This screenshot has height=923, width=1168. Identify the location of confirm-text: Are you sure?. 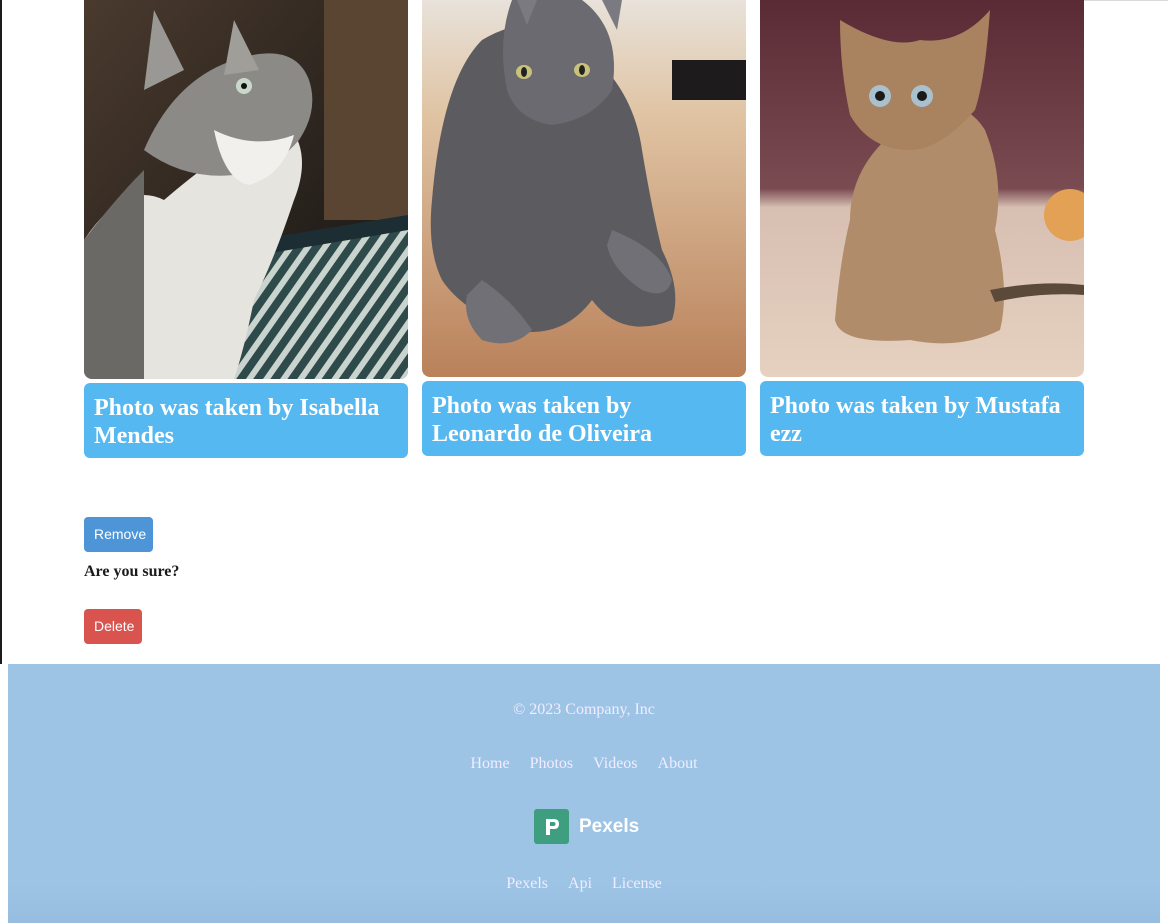
(132, 571).